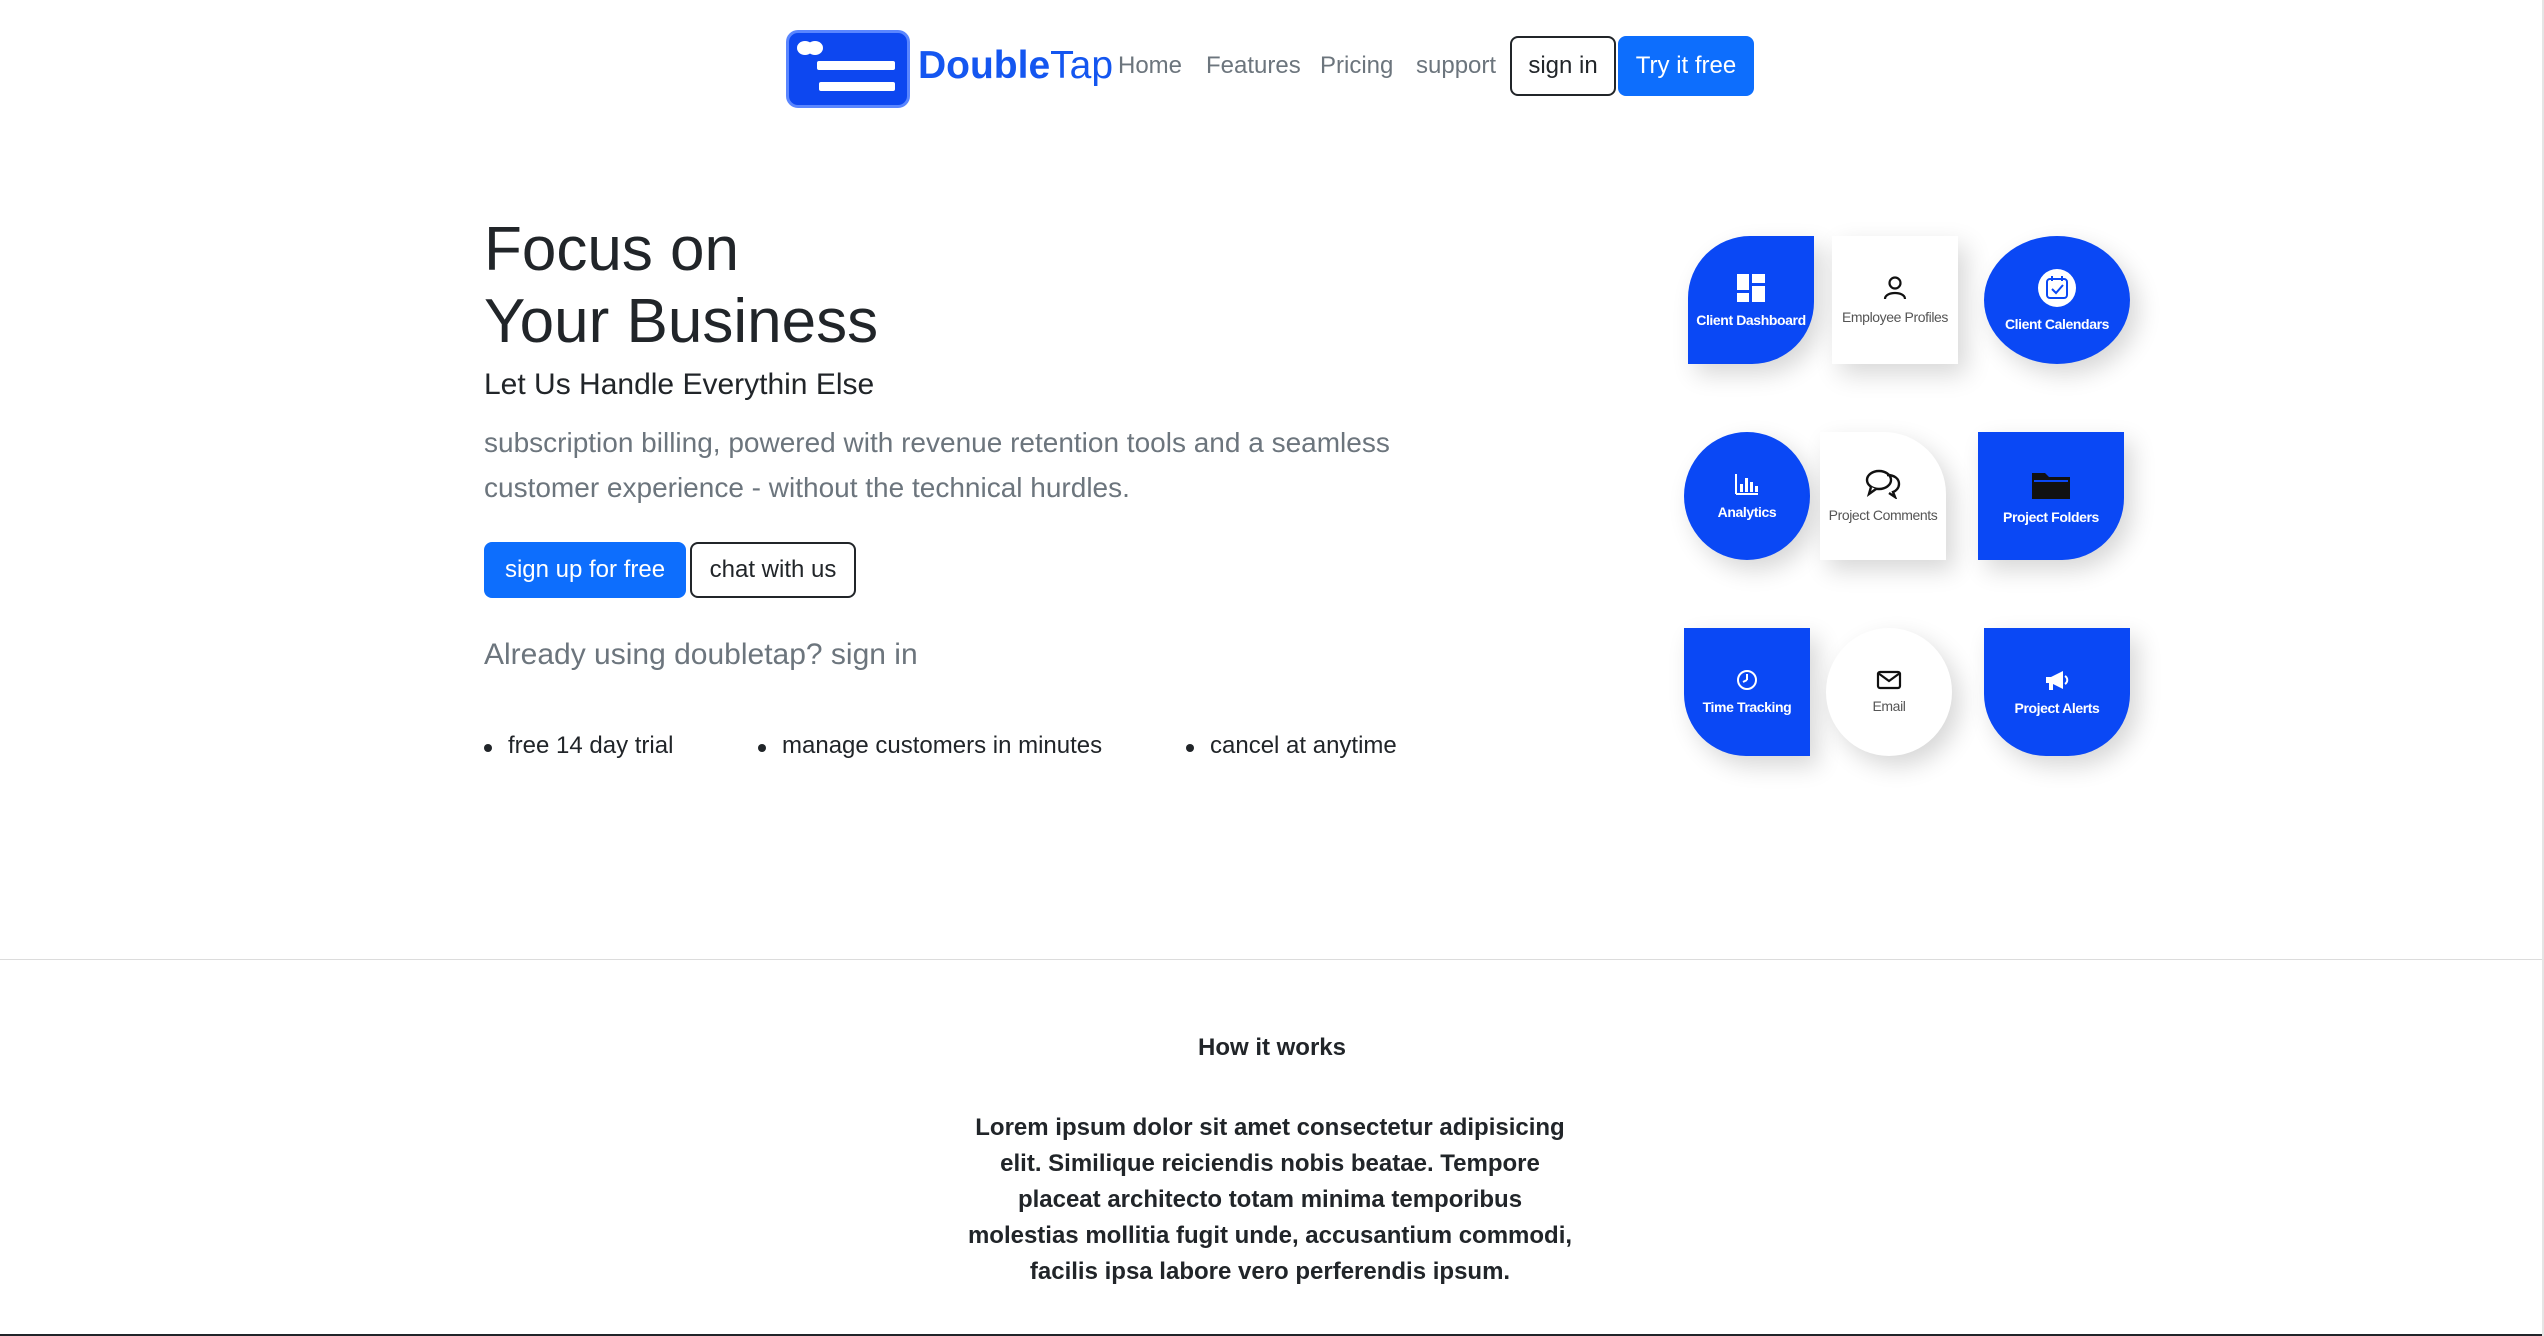 The height and width of the screenshot is (1336, 2544). I want to click on feature-tile-project-comments: Project Comments, so click(1883, 496).